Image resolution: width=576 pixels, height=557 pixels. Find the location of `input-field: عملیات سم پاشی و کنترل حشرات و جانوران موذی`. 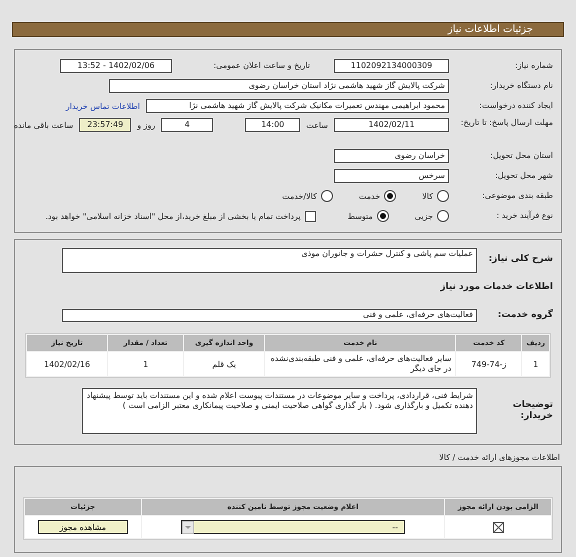

input-field: عملیات سم پاشی و کنترل حشرات و جانوران موذی is located at coordinates (269, 260).